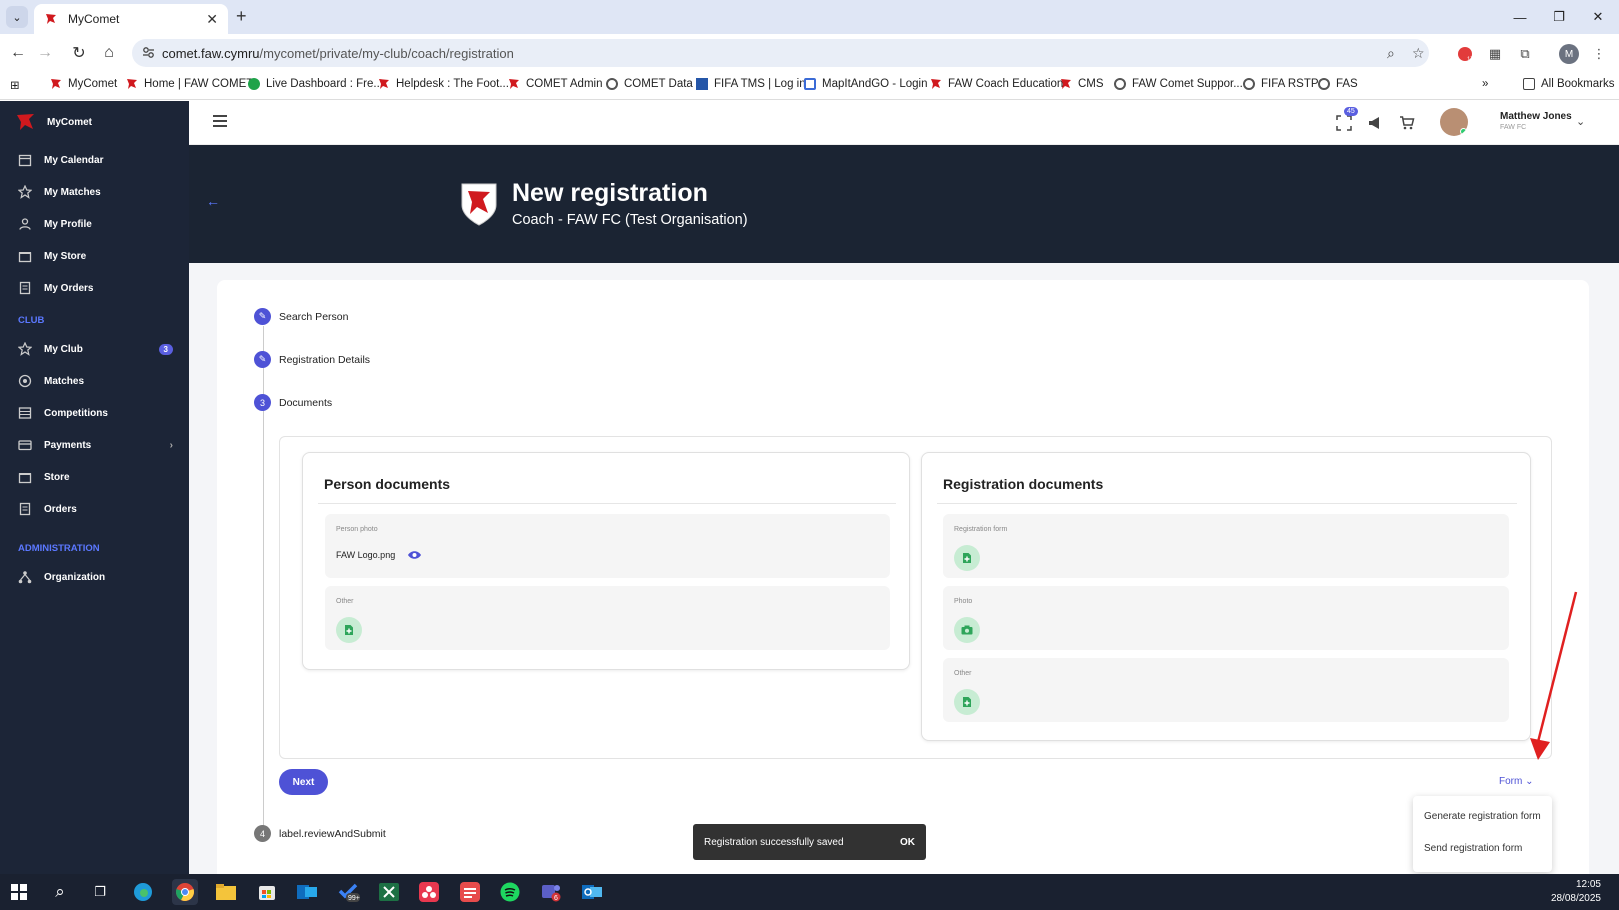 This screenshot has height=910, width=1619. Describe the element at coordinates (1580, 121) in the screenshot. I see `chevron-down-icon: ⌄` at that location.